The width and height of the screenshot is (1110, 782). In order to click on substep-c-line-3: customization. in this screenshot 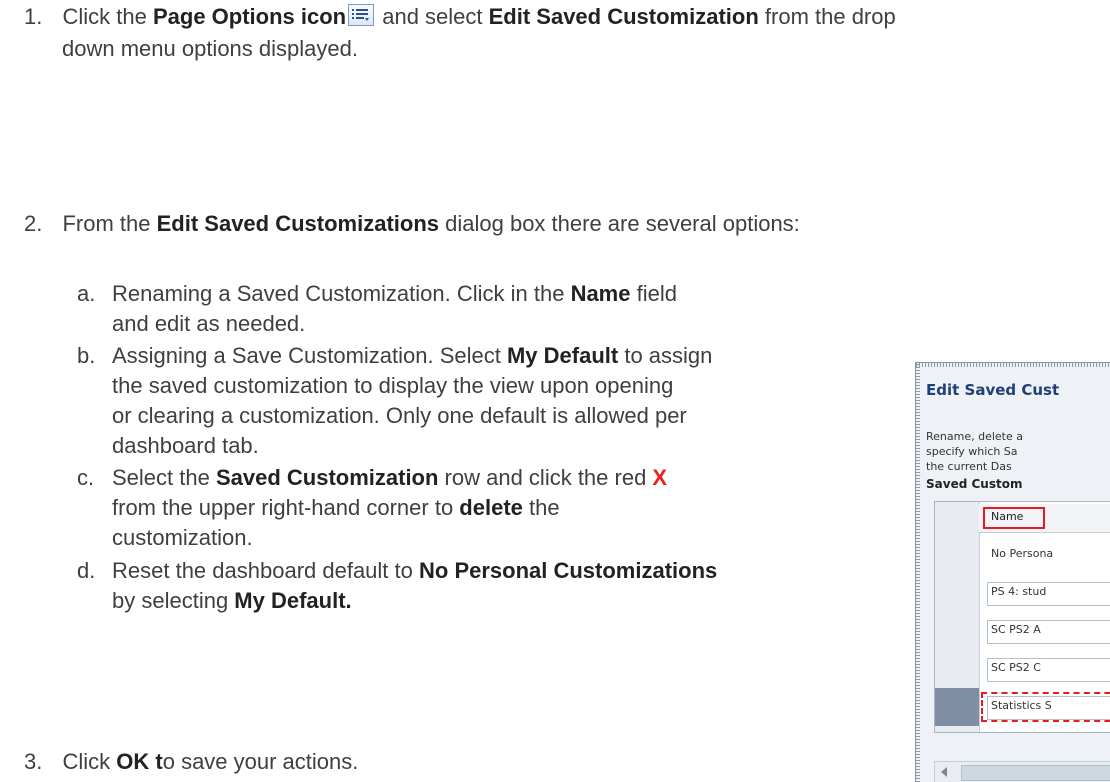, I will do `click(182, 537)`.